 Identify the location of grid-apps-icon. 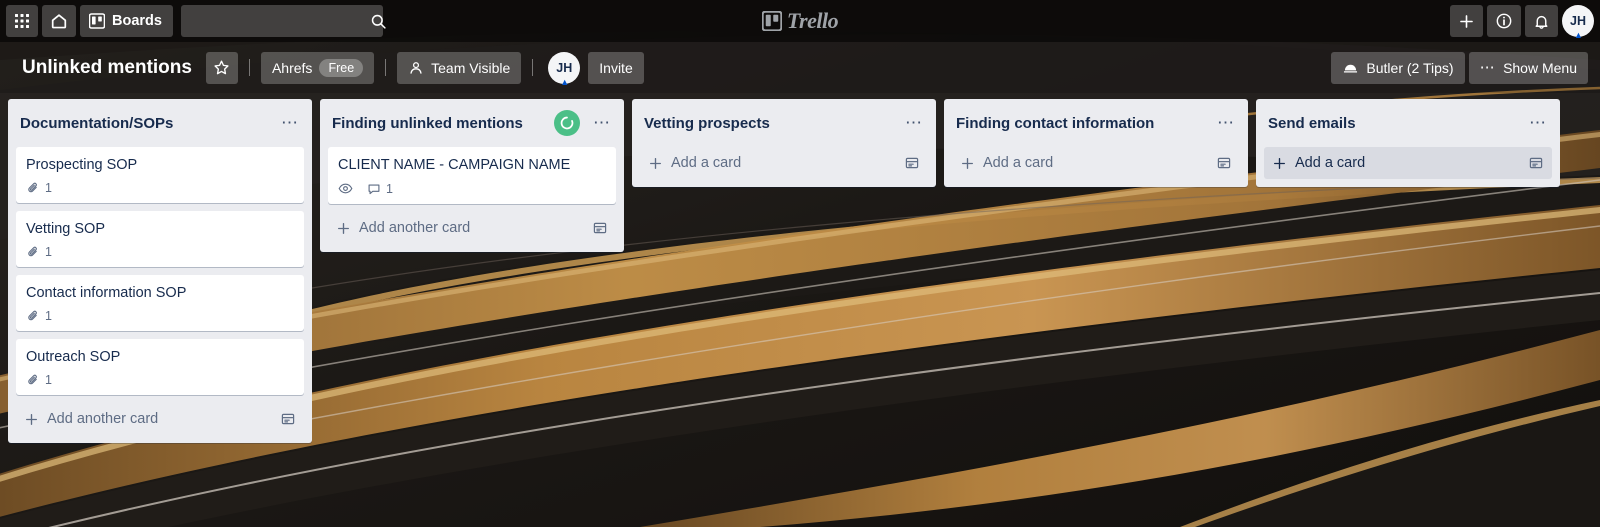
(22, 21).